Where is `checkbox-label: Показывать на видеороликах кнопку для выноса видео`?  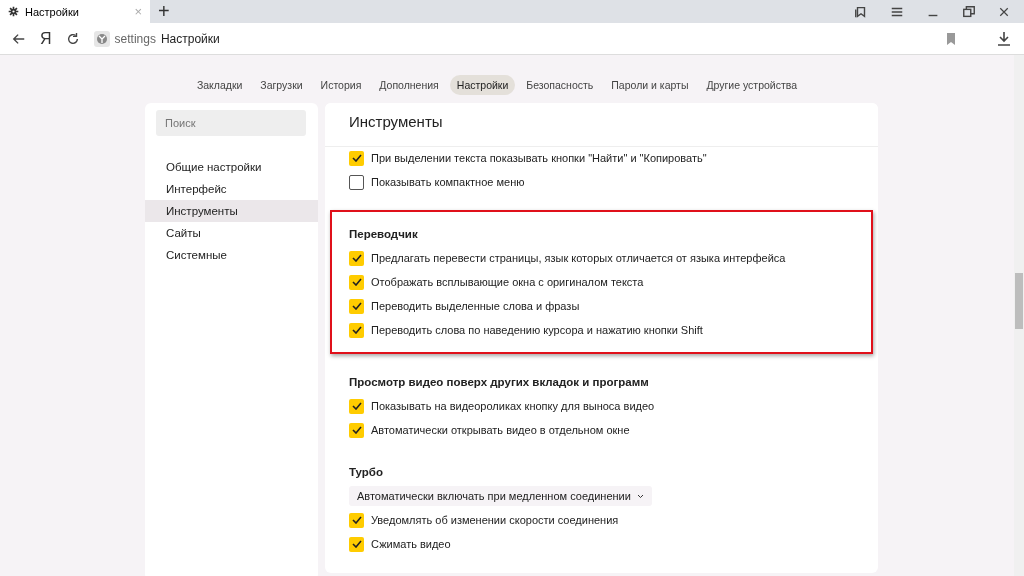 checkbox-label: Показывать на видеороликах кнопку для выноса видео is located at coordinates (513, 406).